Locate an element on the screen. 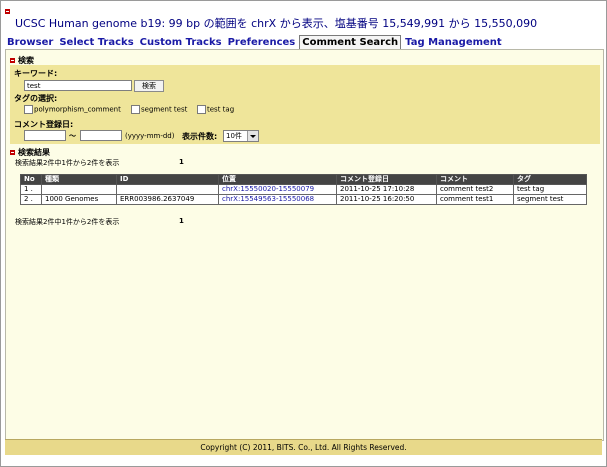 Image resolution: width=607 pixels, height=467 pixels. tag-checkbox-test-tag: test tag is located at coordinates (215, 110).